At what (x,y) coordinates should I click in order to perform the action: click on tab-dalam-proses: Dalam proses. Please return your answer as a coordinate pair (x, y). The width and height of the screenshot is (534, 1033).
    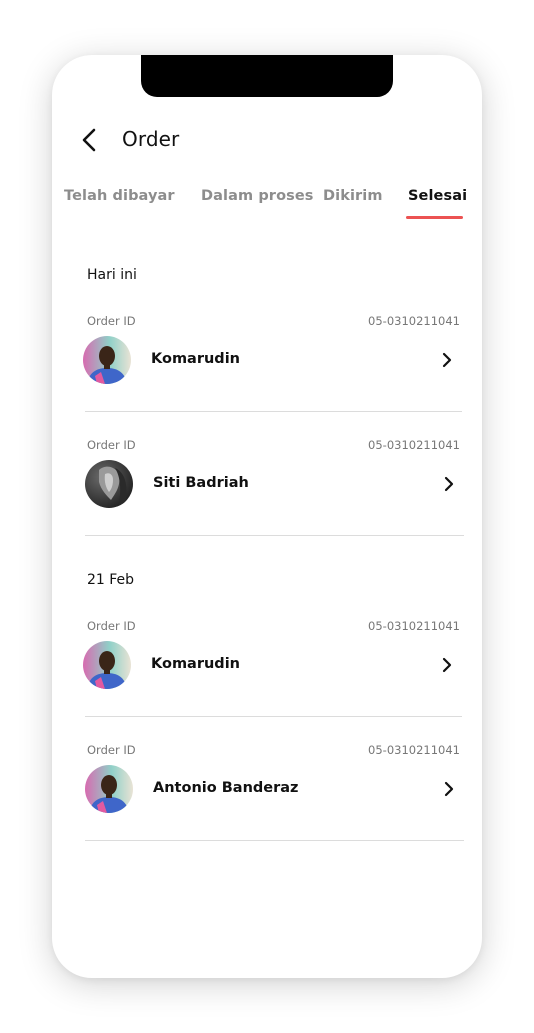
    Looking at the image, I should click on (257, 196).